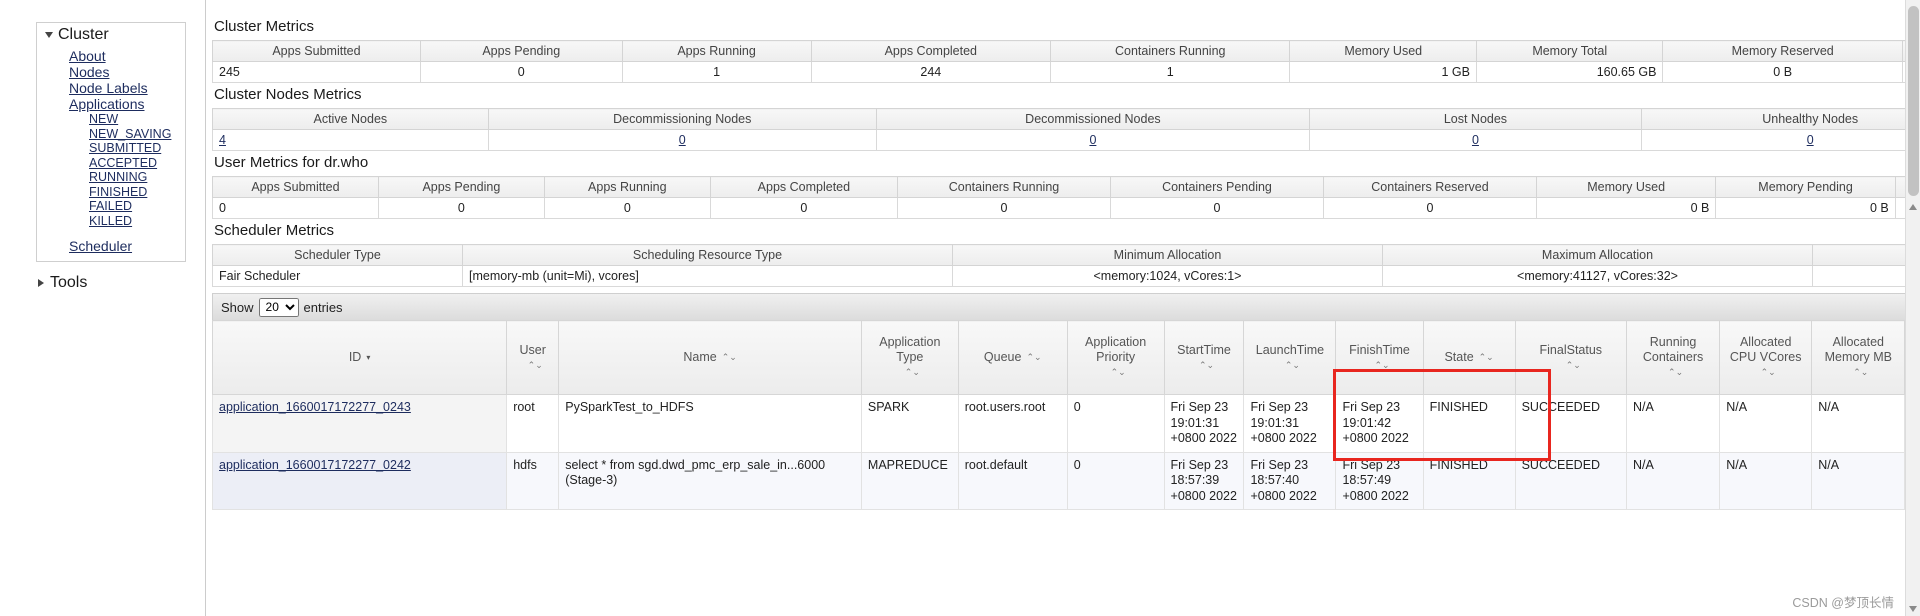 This screenshot has width=1920, height=616. Describe the element at coordinates (1569, 72) in the screenshot. I see `val-memory-total: 160.65 GB` at that location.